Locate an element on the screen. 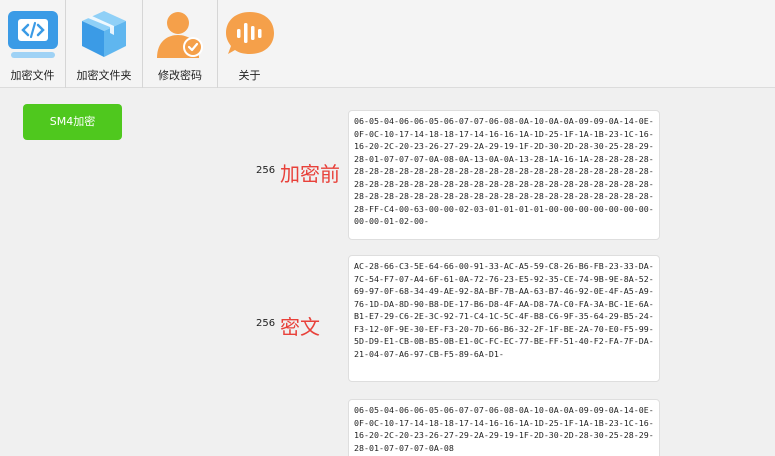  change-password-button: 修改密码 is located at coordinates (180, 44).